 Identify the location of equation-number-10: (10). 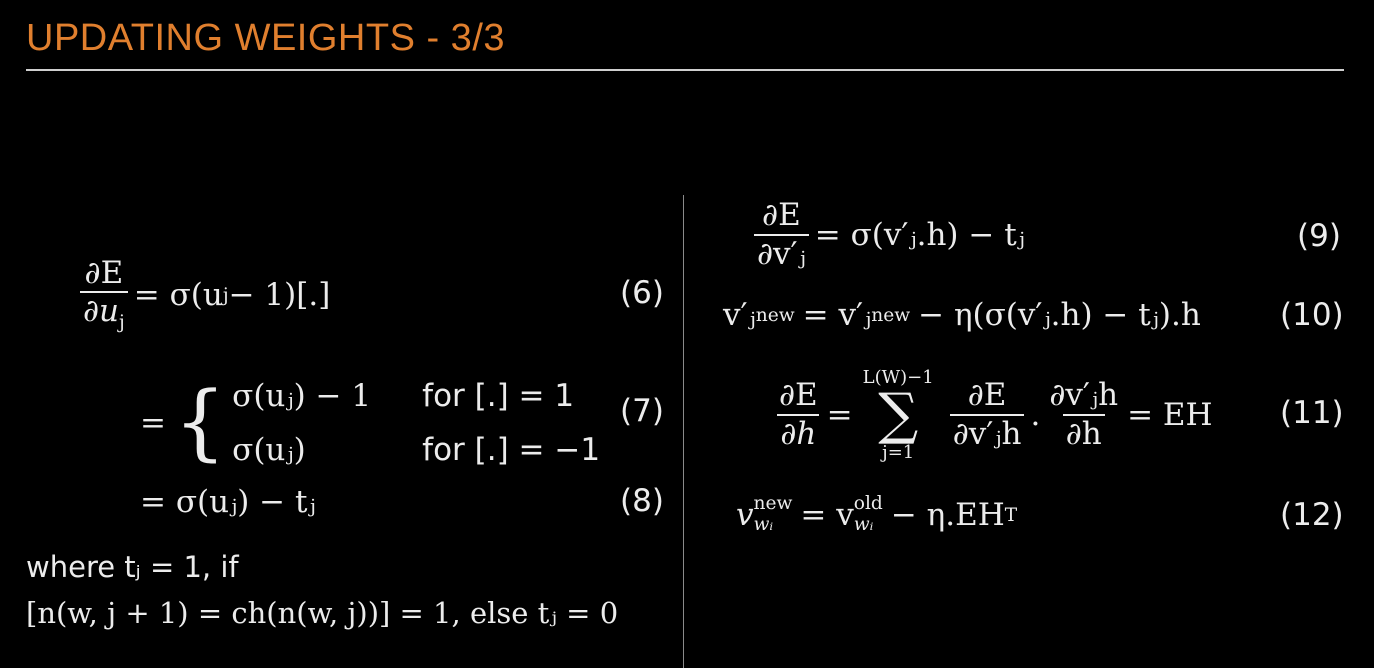
(1312, 315).